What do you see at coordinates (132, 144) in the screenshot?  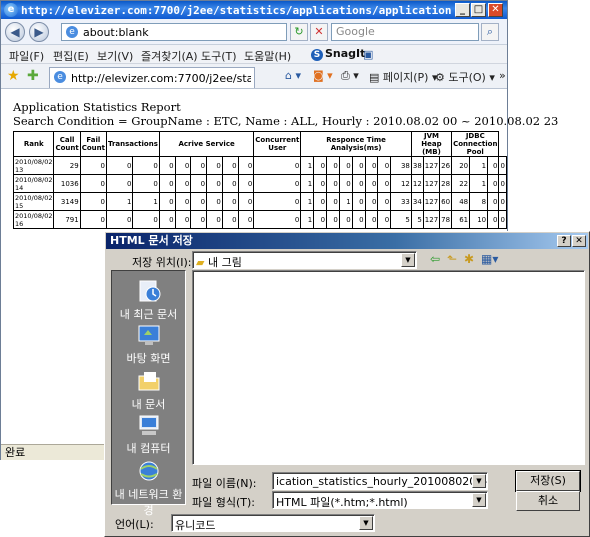 I see `header-transactions: Transactions` at bounding box center [132, 144].